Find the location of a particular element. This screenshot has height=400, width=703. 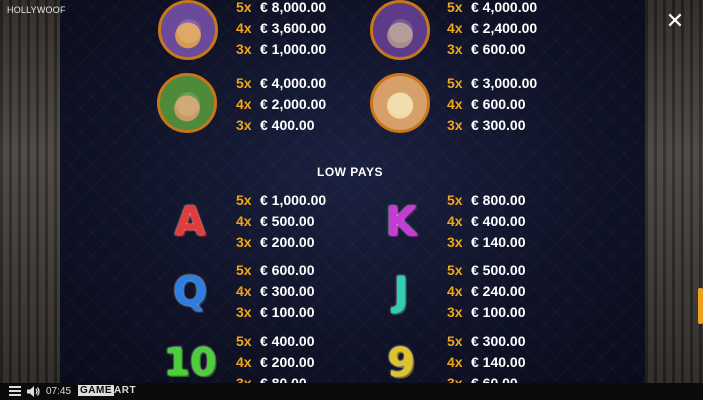

symbol-k-icon: K is located at coordinates (401, 222).